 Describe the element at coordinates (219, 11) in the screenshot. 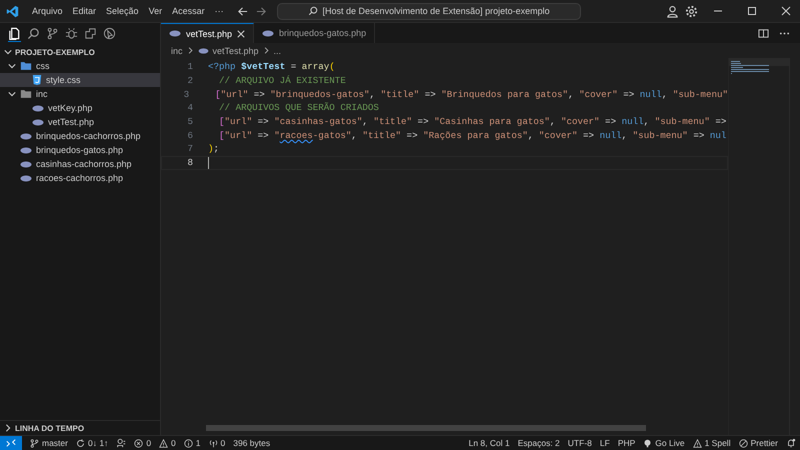

I see `menu-item: ···` at that location.